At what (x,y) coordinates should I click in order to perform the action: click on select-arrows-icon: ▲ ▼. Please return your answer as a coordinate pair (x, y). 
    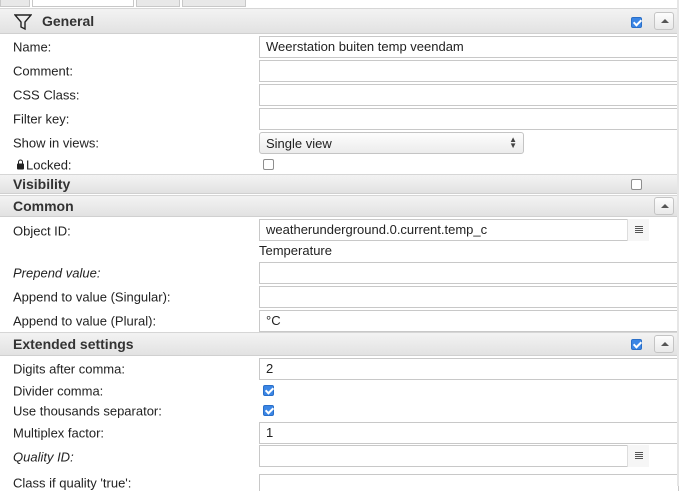
    Looking at the image, I should click on (513, 142).